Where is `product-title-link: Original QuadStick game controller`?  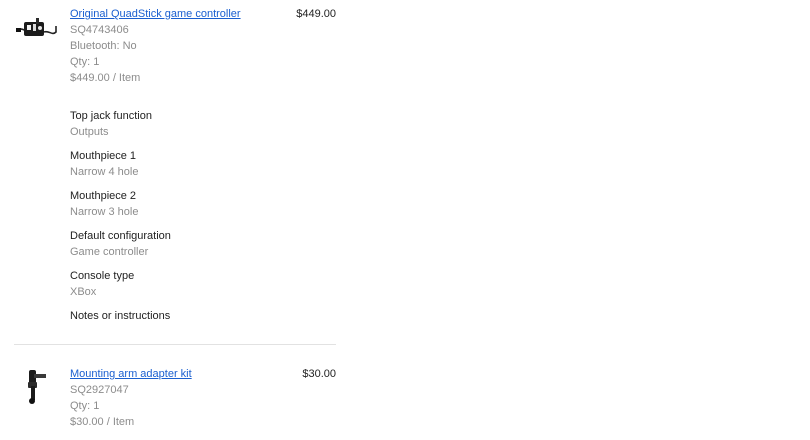
product-title-link: Original QuadStick game controller is located at coordinates (175, 14).